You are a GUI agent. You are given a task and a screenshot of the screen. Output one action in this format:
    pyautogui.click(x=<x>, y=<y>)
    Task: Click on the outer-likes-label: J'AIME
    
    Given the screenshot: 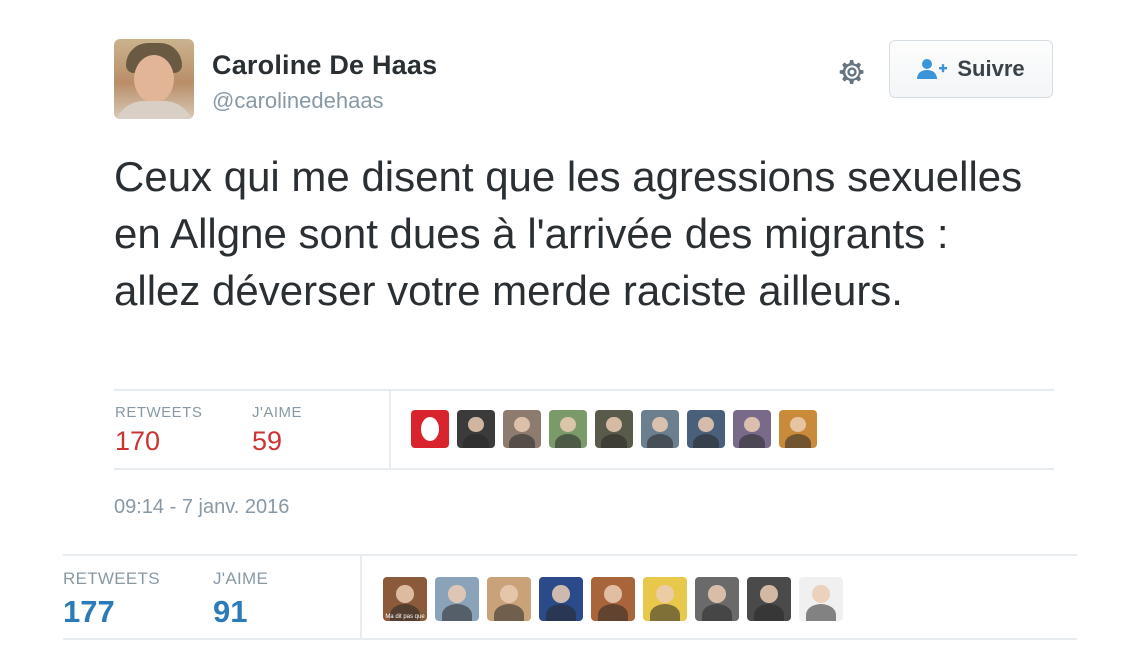 What is the action you would take?
    pyautogui.click(x=240, y=579)
    